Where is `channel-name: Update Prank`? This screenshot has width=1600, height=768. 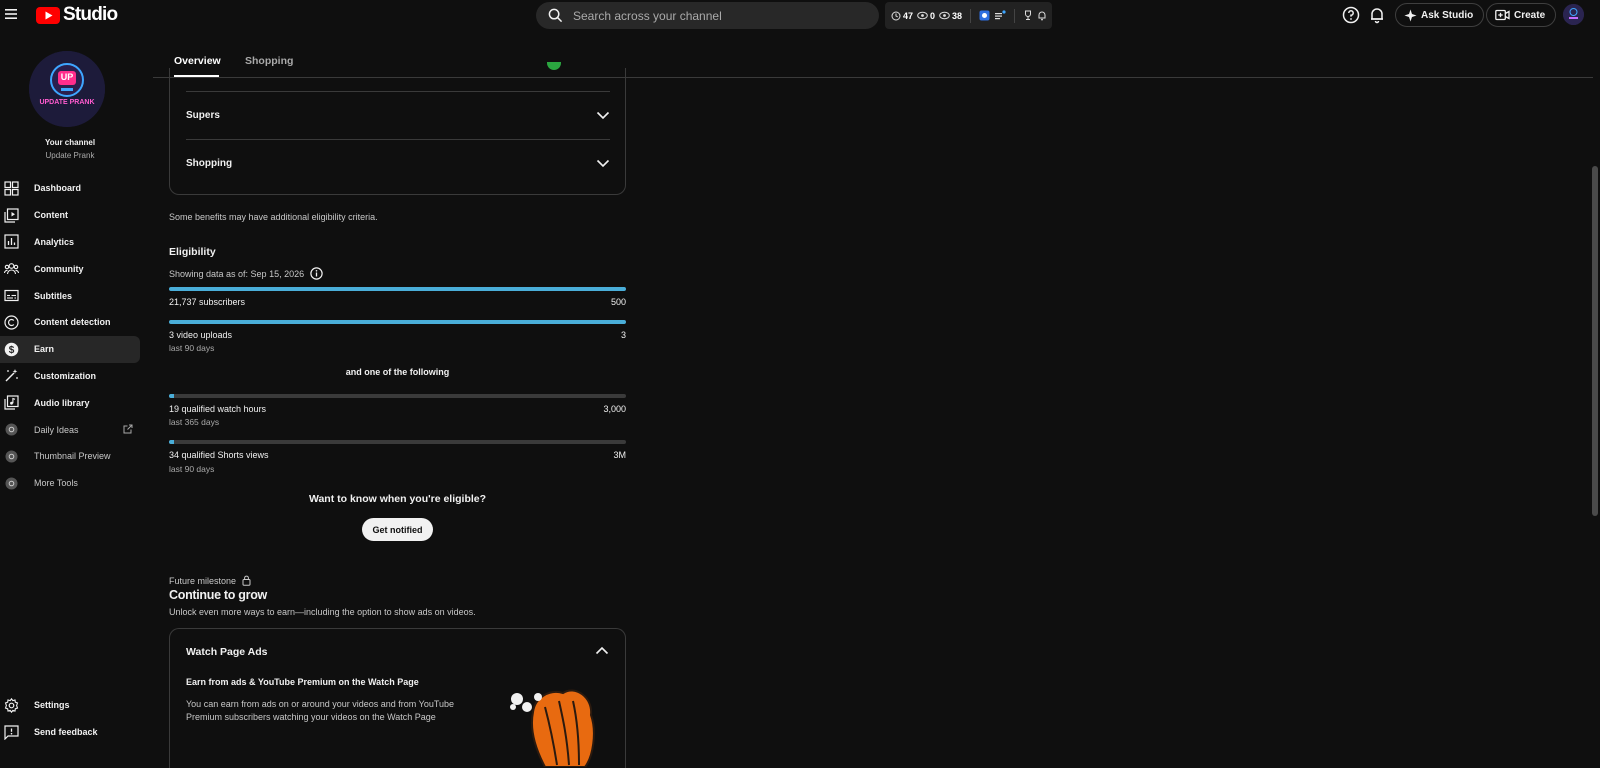 channel-name: Update Prank is located at coordinates (70, 155).